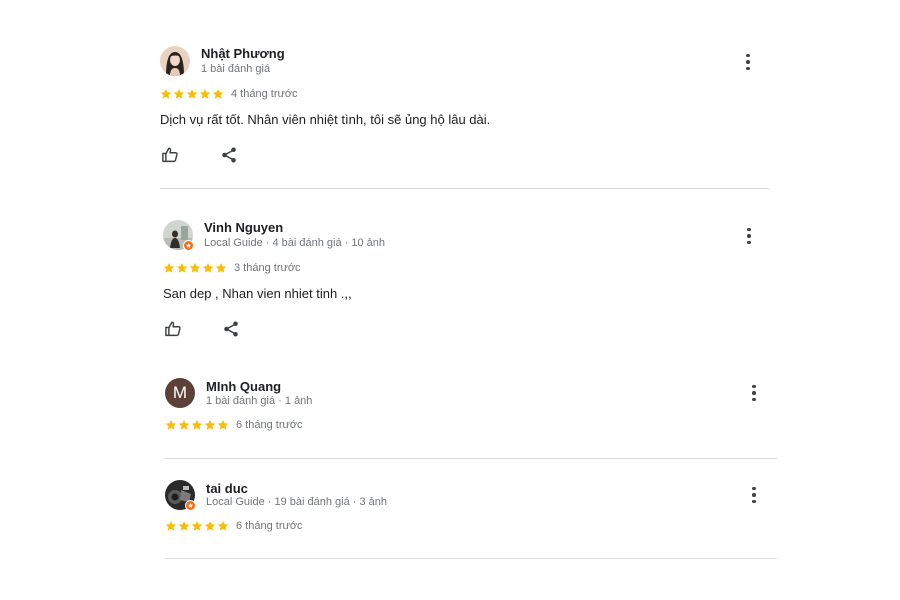  Describe the element at coordinates (236, 69) in the screenshot. I see `reviewer-meta: 1 bài đánh giá` at that location.